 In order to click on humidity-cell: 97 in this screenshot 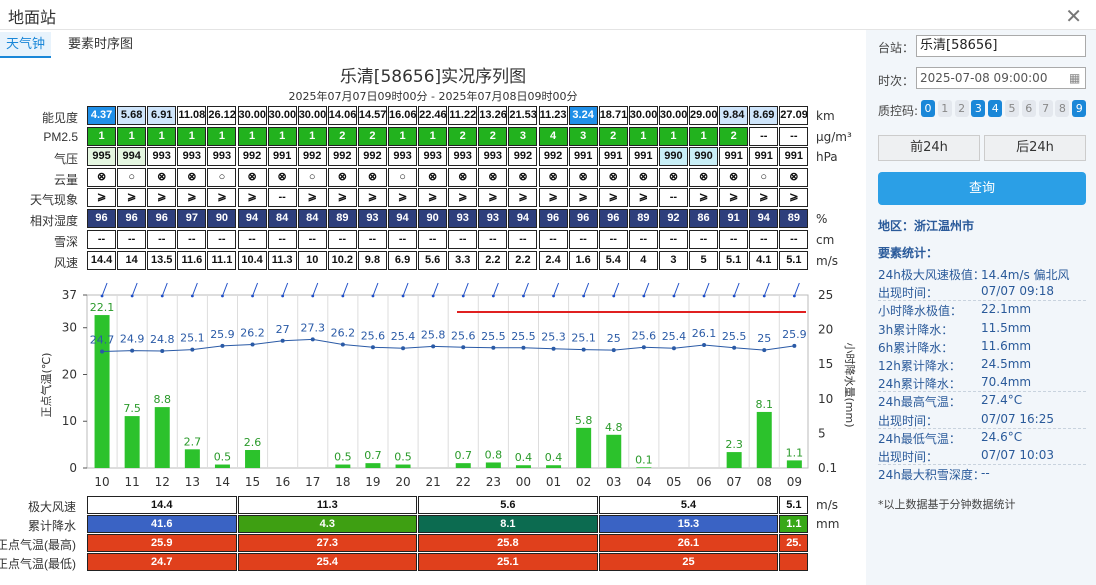, I will do `click(192, 218)`.